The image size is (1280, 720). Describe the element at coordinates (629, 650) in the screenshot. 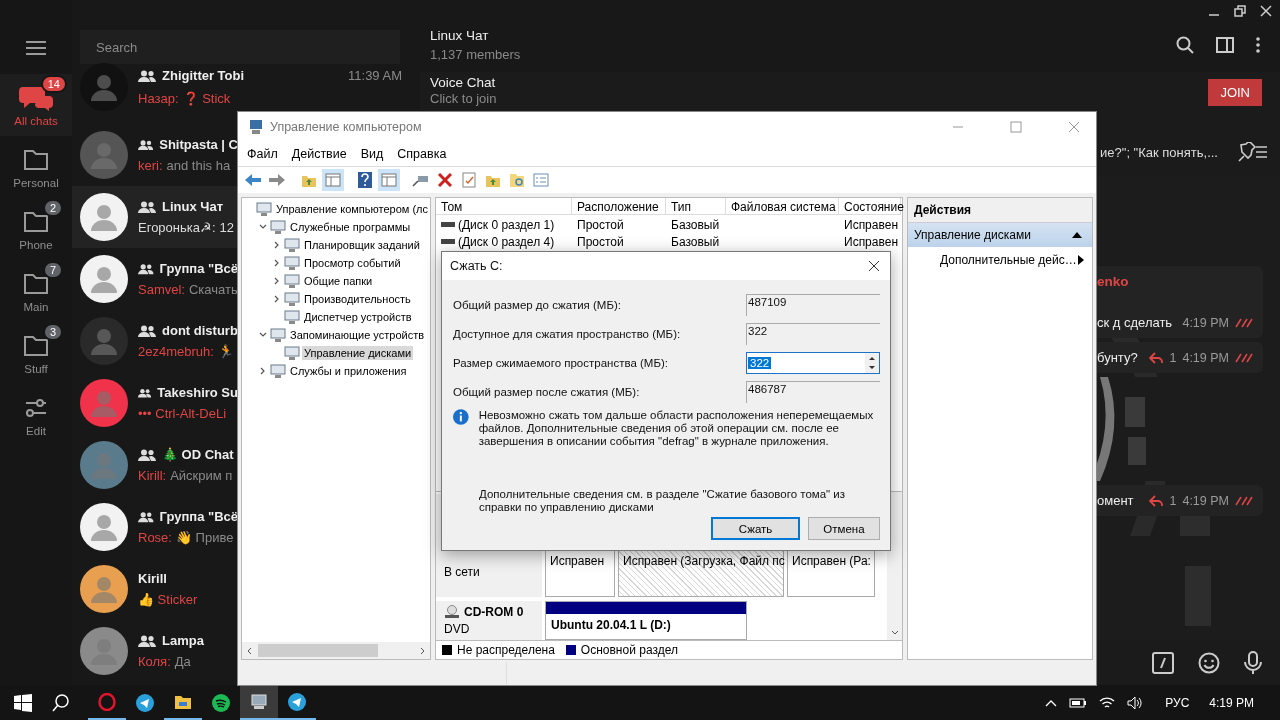

I see `legend-label: Основной раздел` at that location.